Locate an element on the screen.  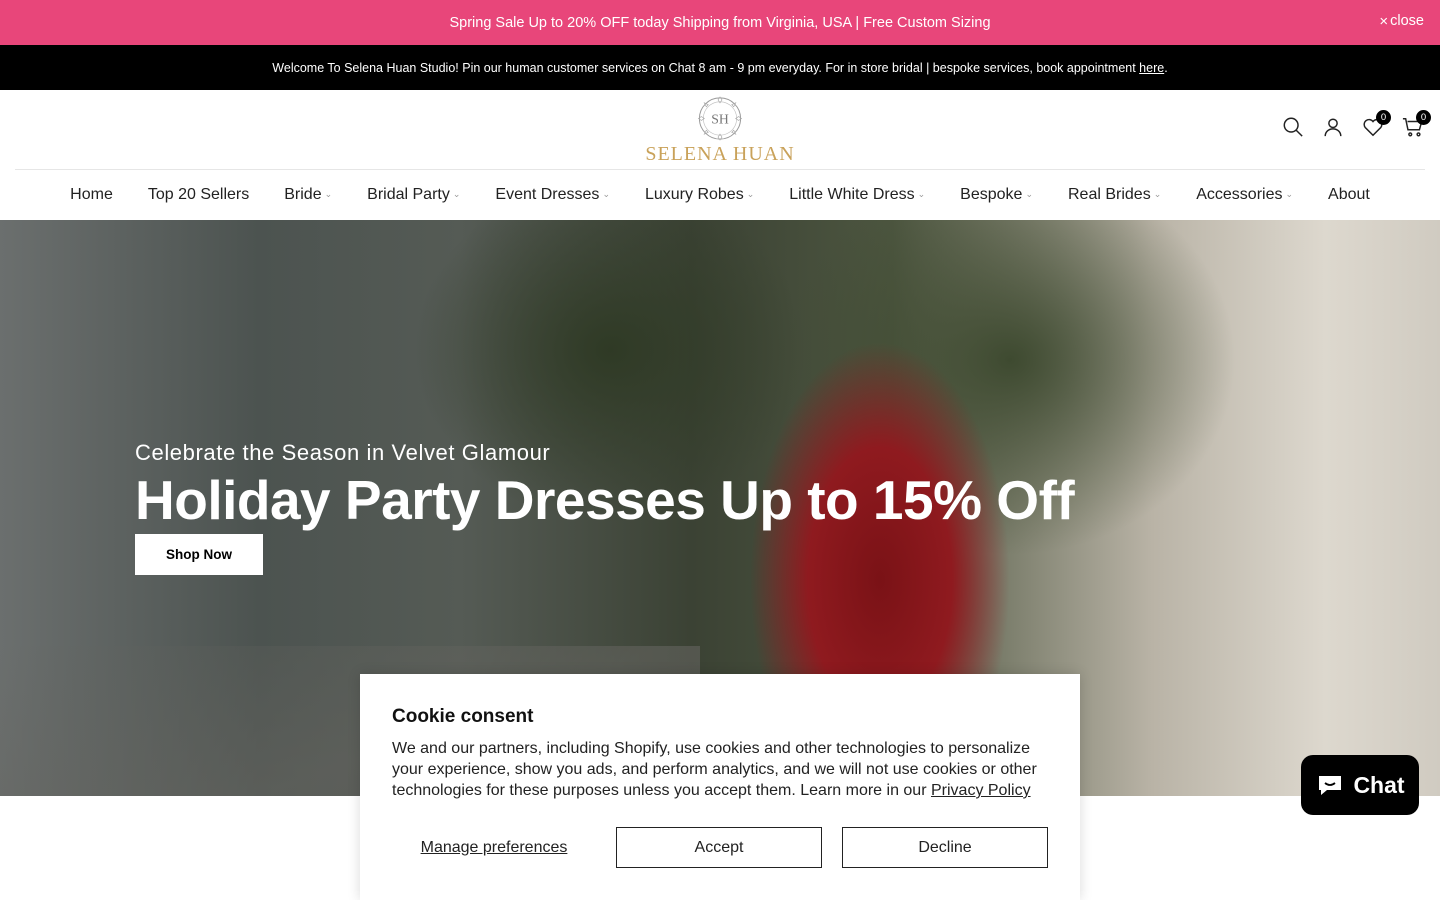
nav-item-label: Top 20 Sellers is located at coordinates (198, 194).